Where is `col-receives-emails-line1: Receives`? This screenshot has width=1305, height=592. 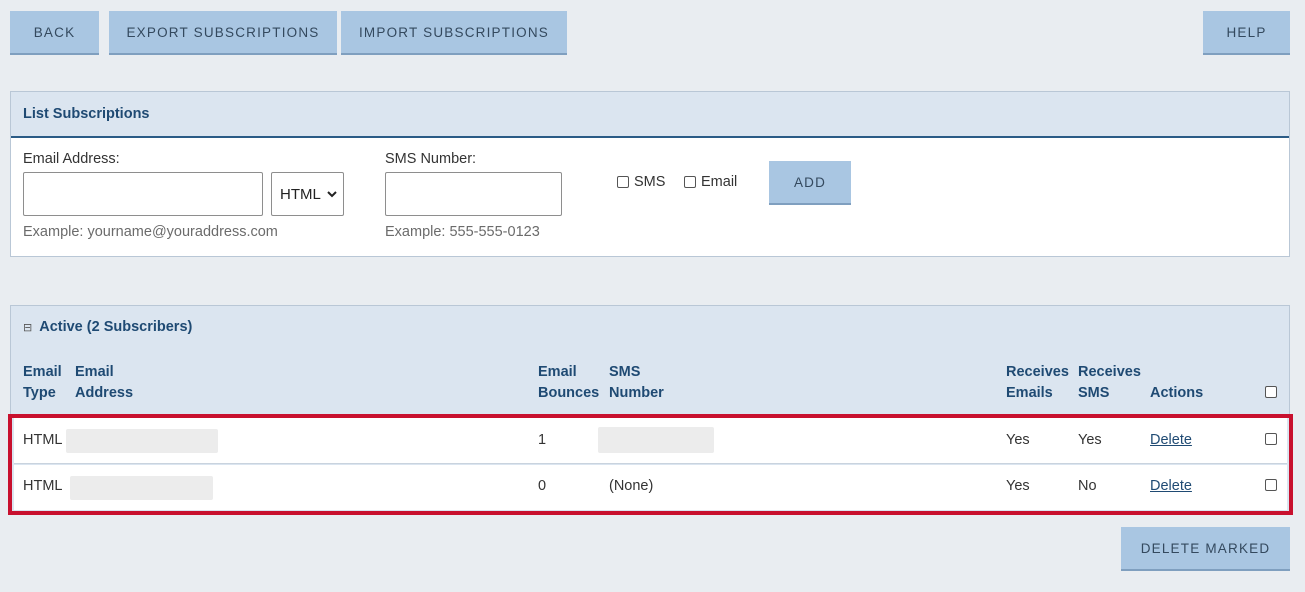
col-receives-emails-line1: Receives is located at coordinates (1037, 372).